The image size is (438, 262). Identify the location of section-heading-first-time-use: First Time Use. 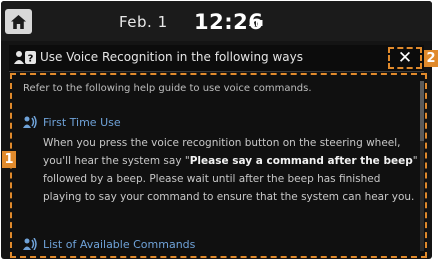
(82, 122).